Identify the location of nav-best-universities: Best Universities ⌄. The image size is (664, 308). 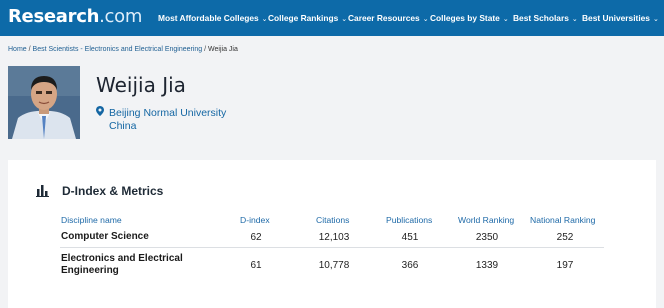
(620, 18).